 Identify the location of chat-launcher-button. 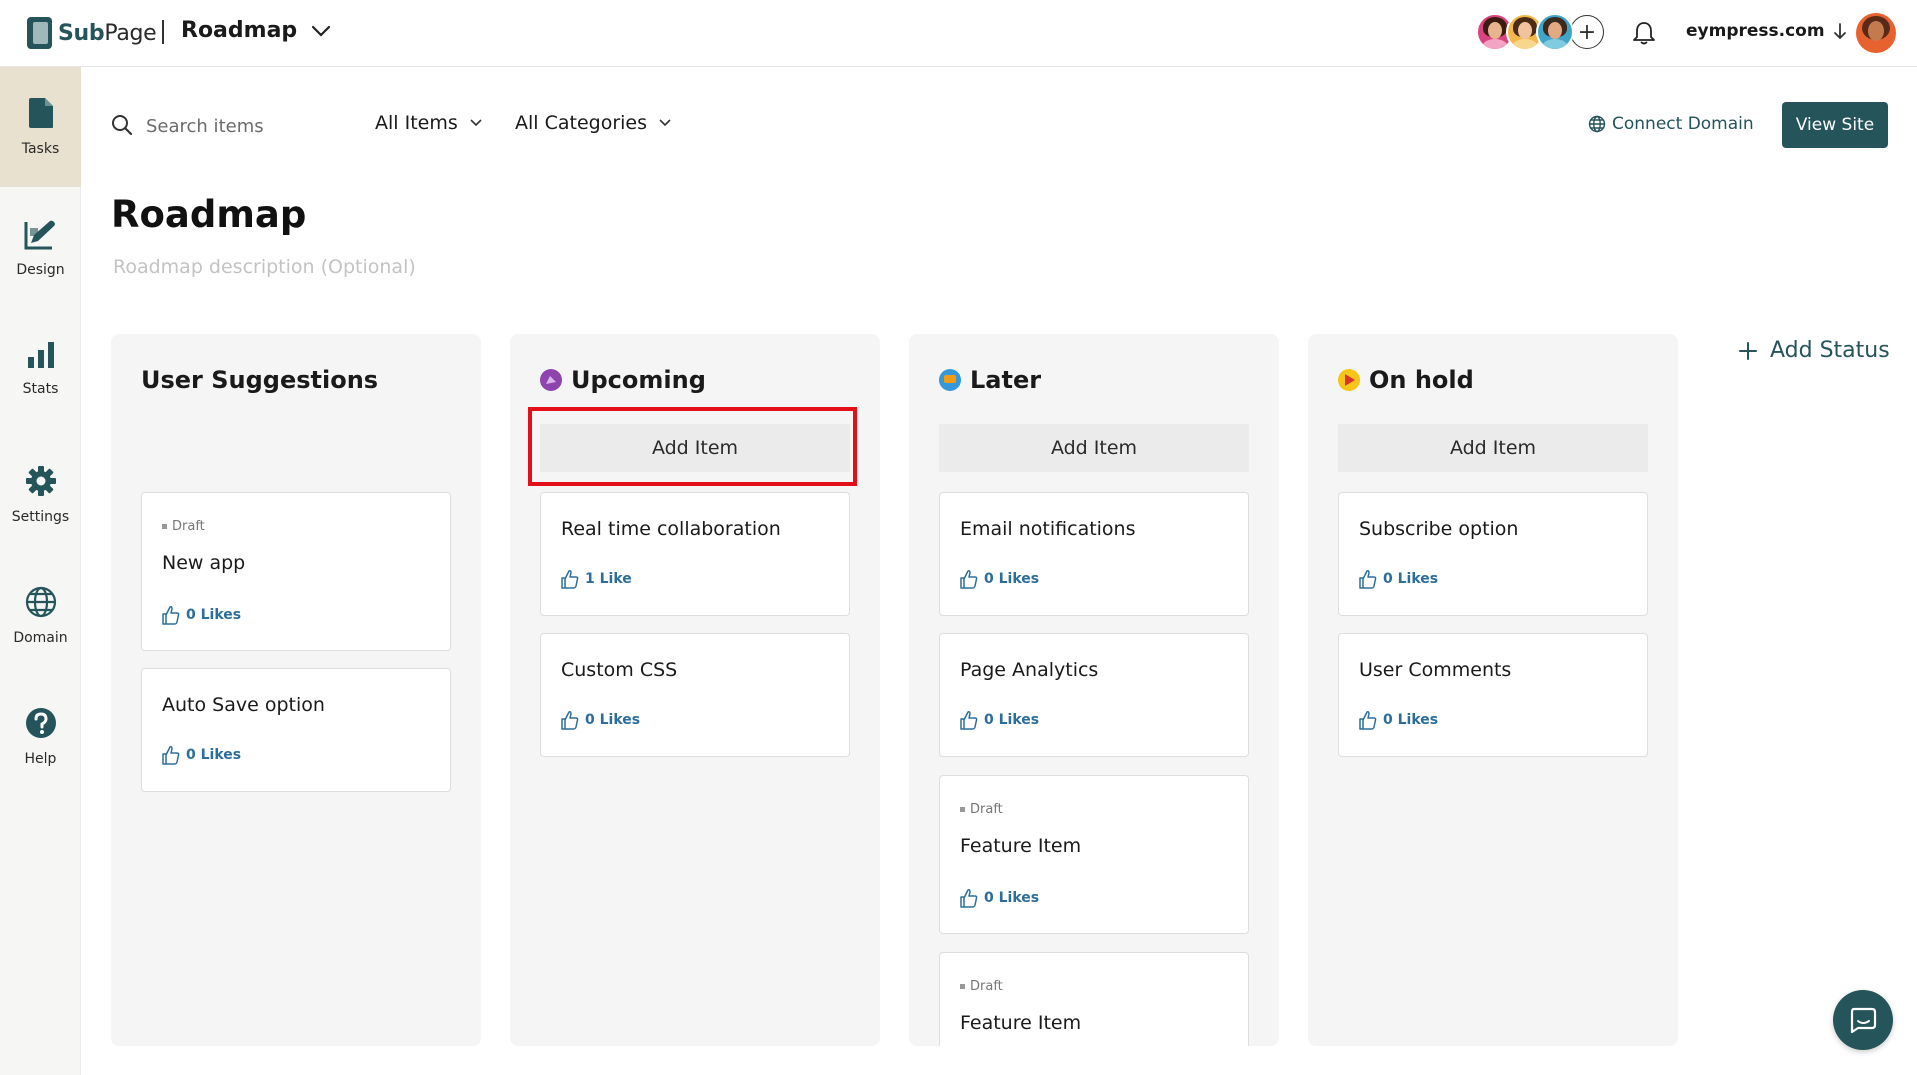
(1863, 1020).